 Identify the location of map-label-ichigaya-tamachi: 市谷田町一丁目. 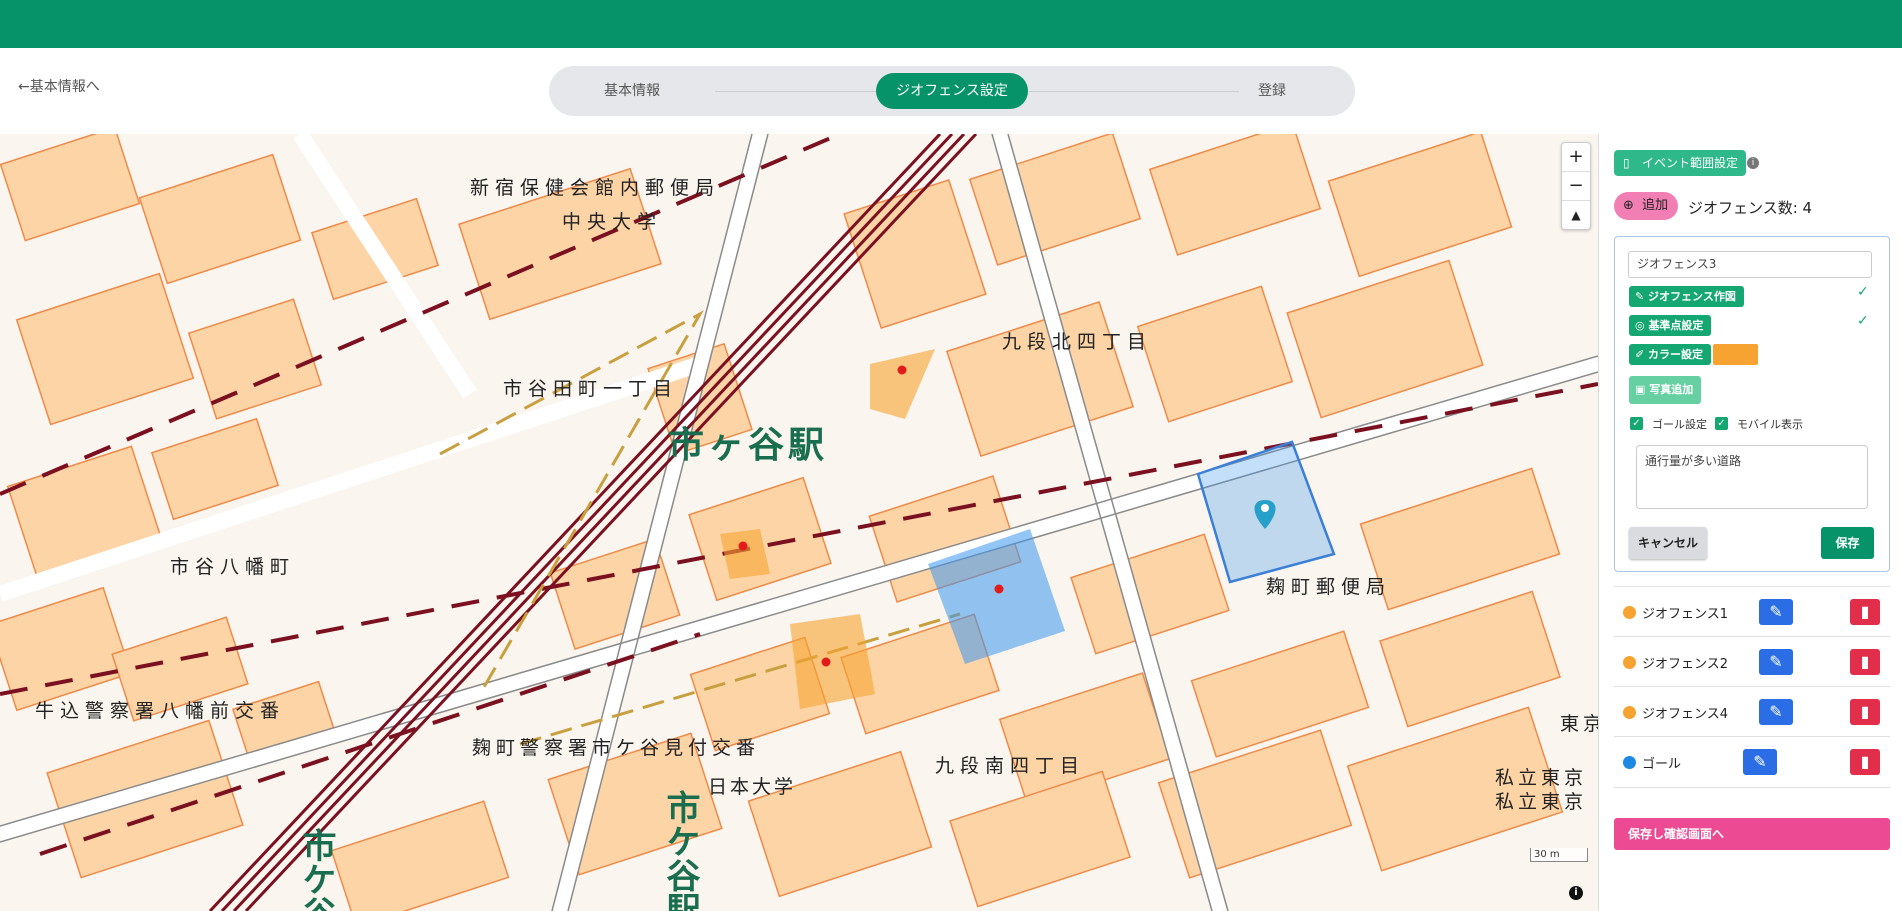
(590, 389).